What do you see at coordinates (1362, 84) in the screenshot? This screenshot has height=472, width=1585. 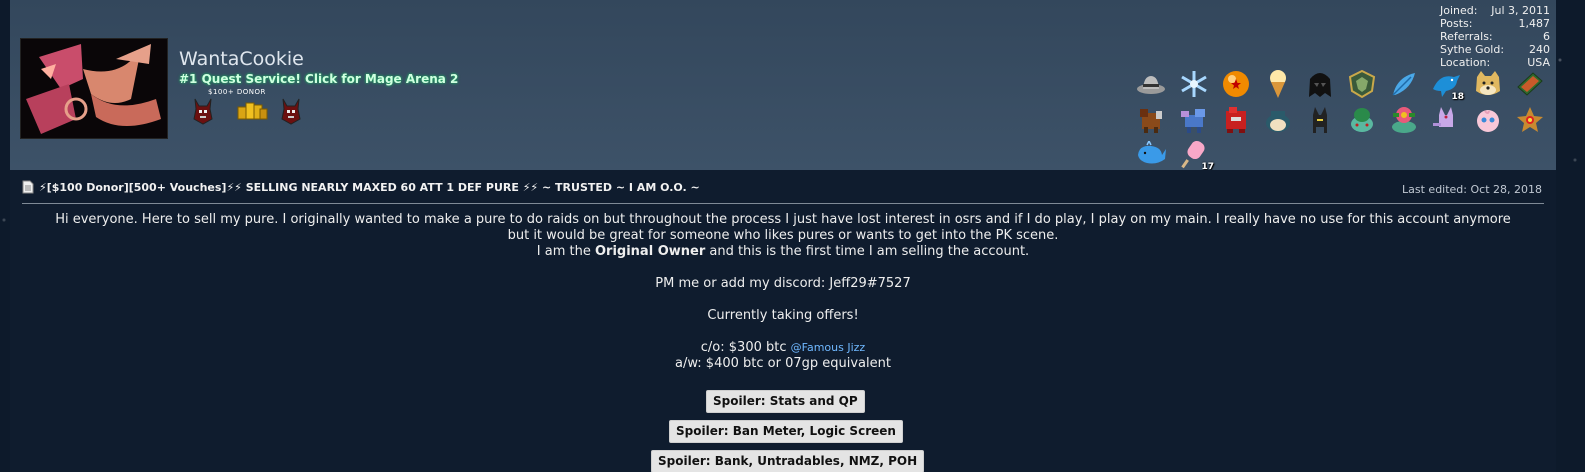 I see `league-badge-icon` at bounding box center [1362, 84].